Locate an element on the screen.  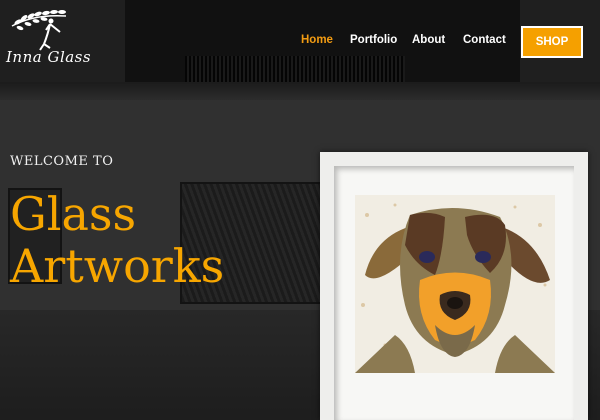
hero-welcome: WELCOME TO is located at coordinates (62, 161).